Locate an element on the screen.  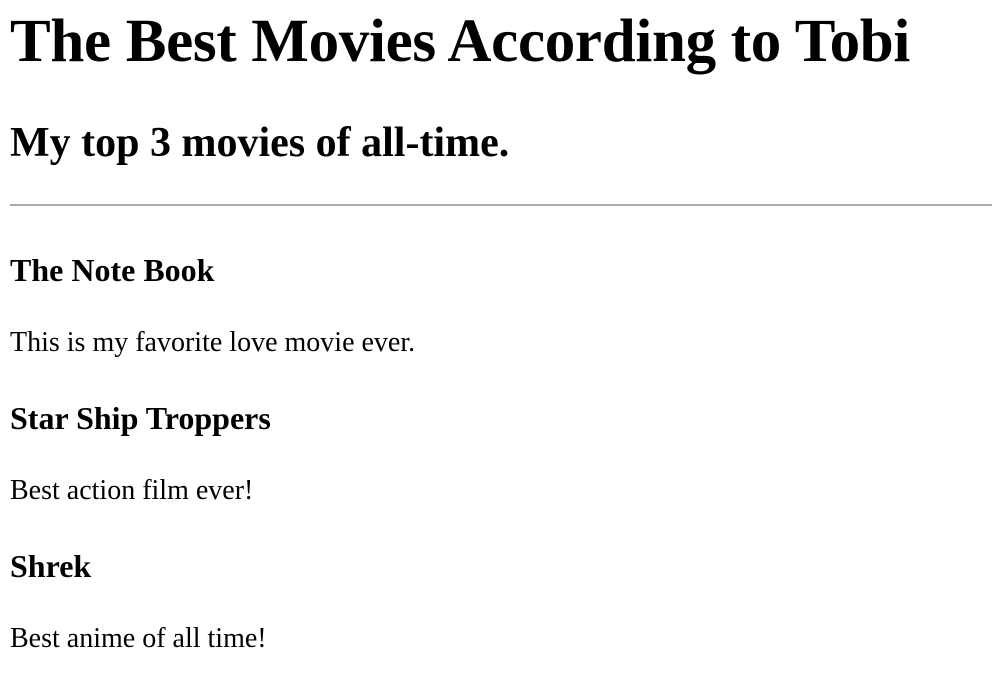
movie-title: The Note Book is located at coordinates (112, 270).